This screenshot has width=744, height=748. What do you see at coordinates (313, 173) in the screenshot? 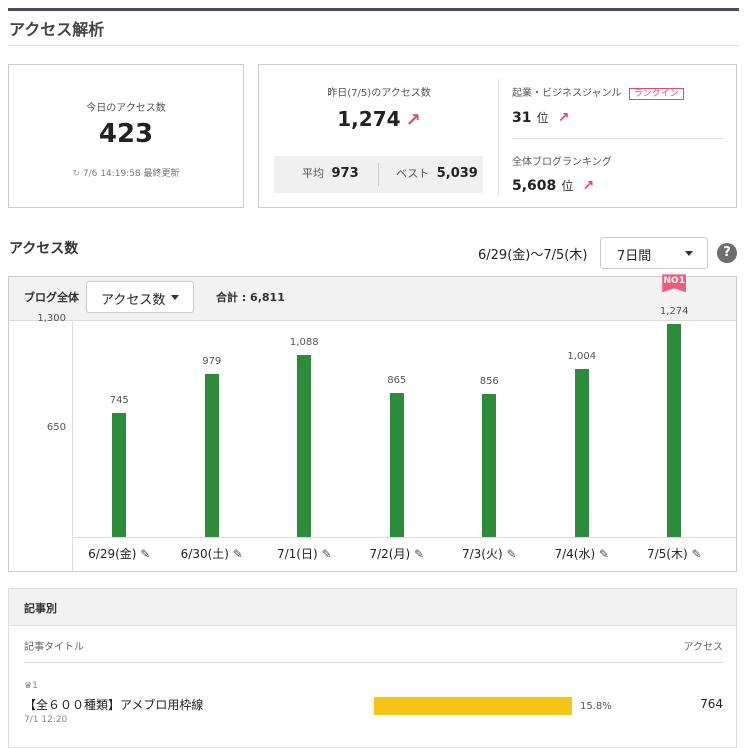
I see `avg-label: 平均` at bounding box center [313, 173].